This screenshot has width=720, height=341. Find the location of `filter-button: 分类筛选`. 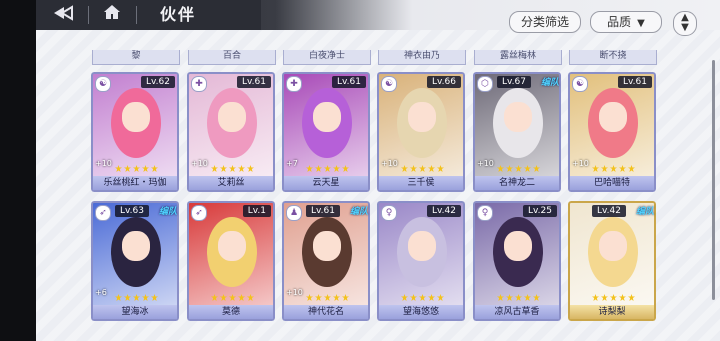

filter-button: 分类筛选 is located at coordinates (545, 22).